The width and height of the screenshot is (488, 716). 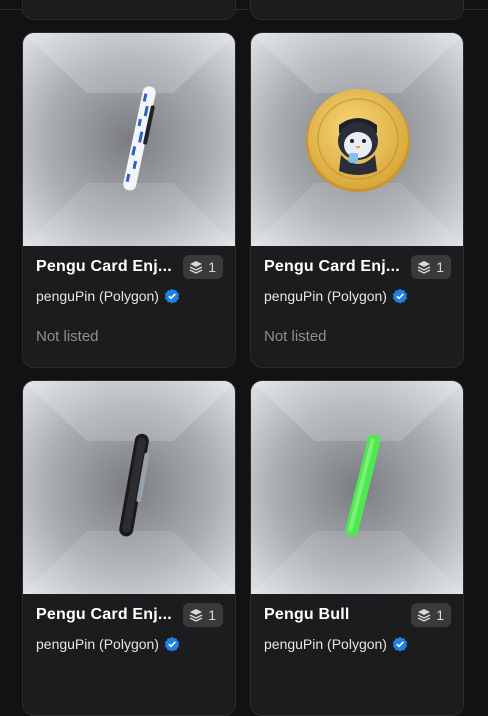 I want to click on nft-title: Pengu Bull, so click(x=307, y=614).